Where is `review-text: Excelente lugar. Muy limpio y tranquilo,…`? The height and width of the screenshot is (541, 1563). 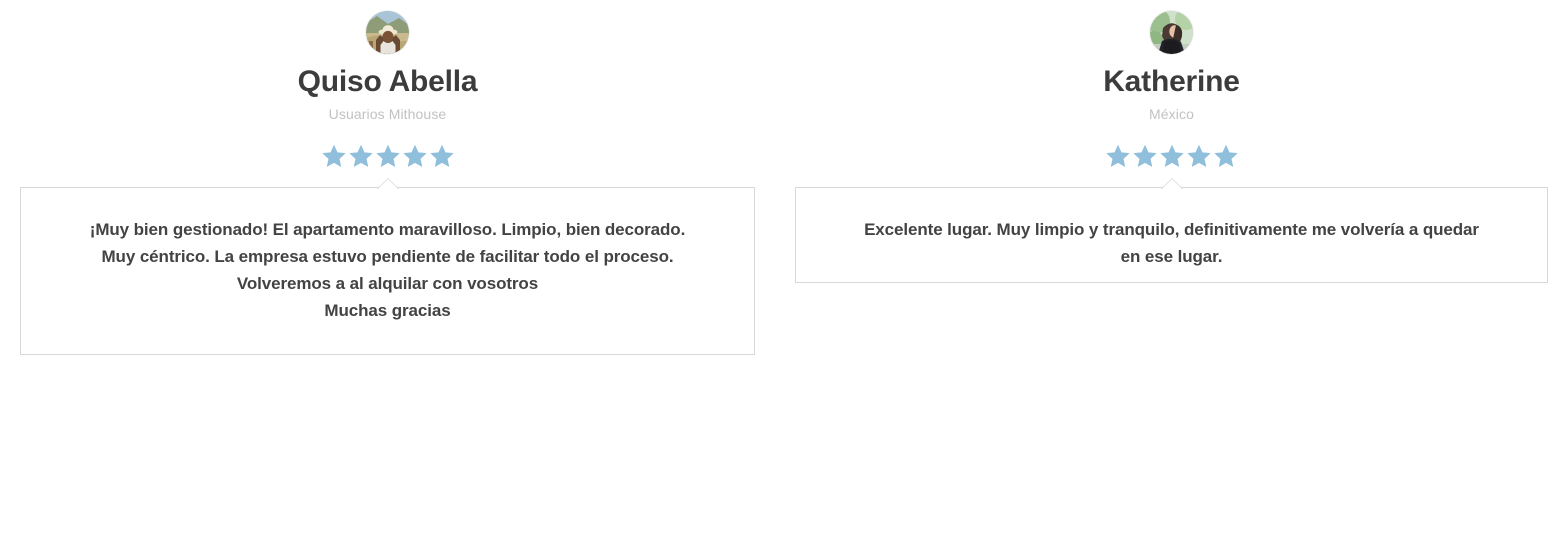
review-text: Excelente lugar. Muy limpio y tranquilo,… is located at coordinates (1171, 243).